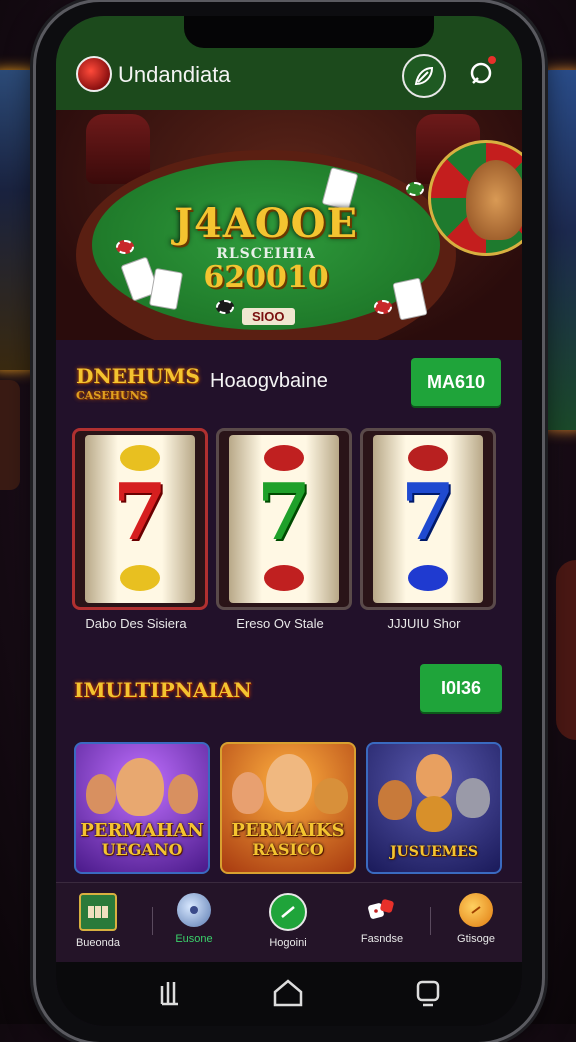 The height and width of the screenshot is (1042, 576). Describe the element at coordinates (461, 688) in the screenshot. I see `section2-action-button: I0I36` at that location.